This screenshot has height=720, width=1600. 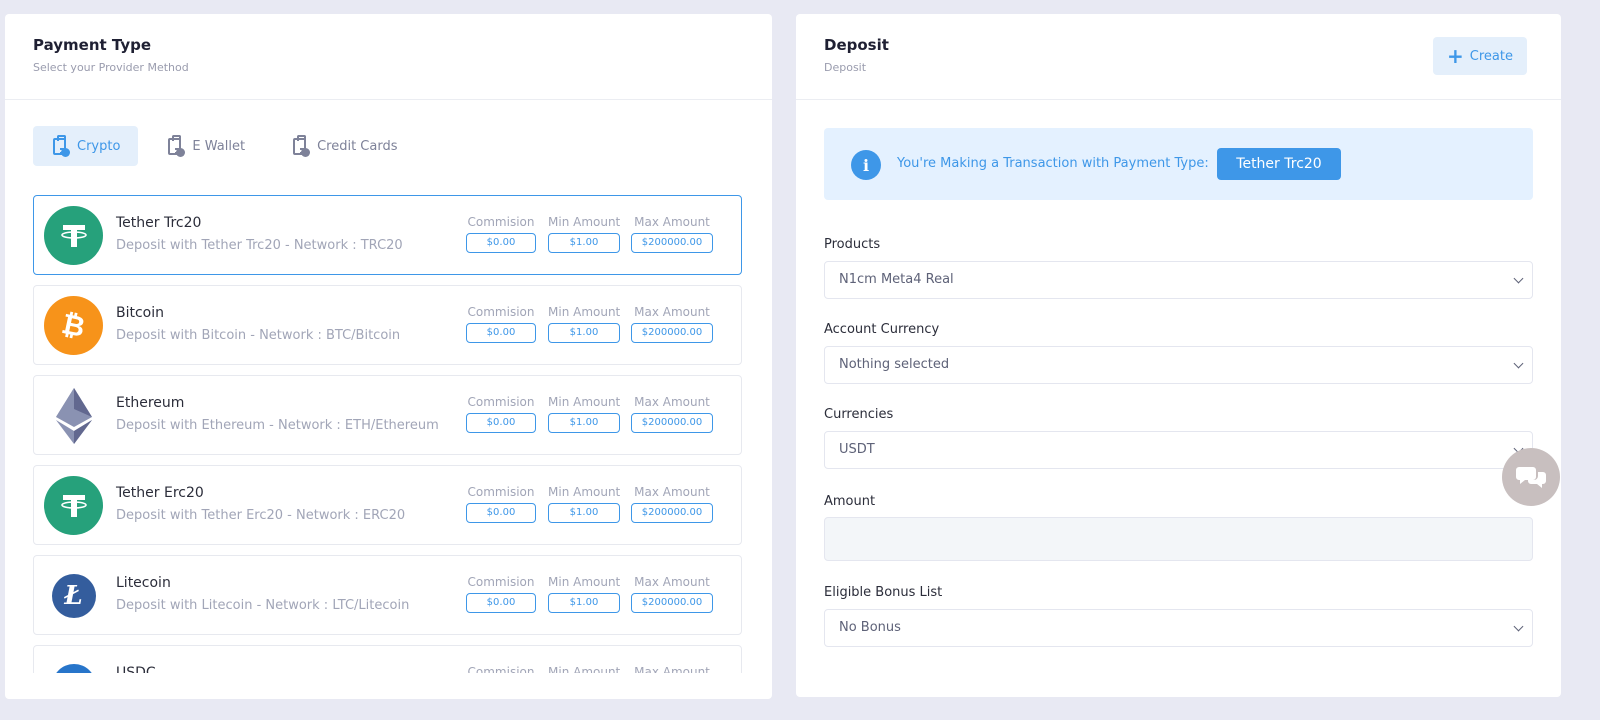 What do you see at coordinates (882, 329) in the screenshot?
I see `account-currency-label: Account Currency` at bounding box center [882, 329].